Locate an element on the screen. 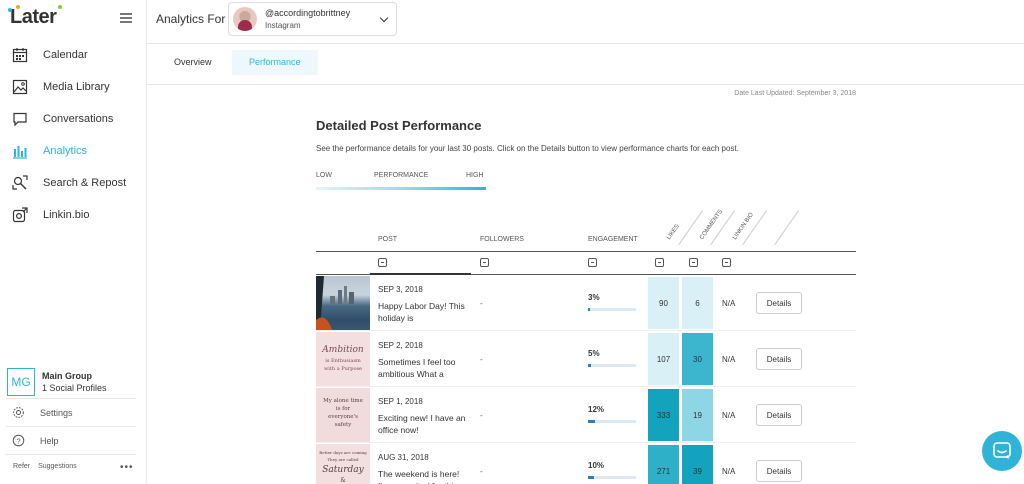 The image size is (1024, 484). col-linkinbio: LINKIN.BIO is located at coordinates (743, 226).